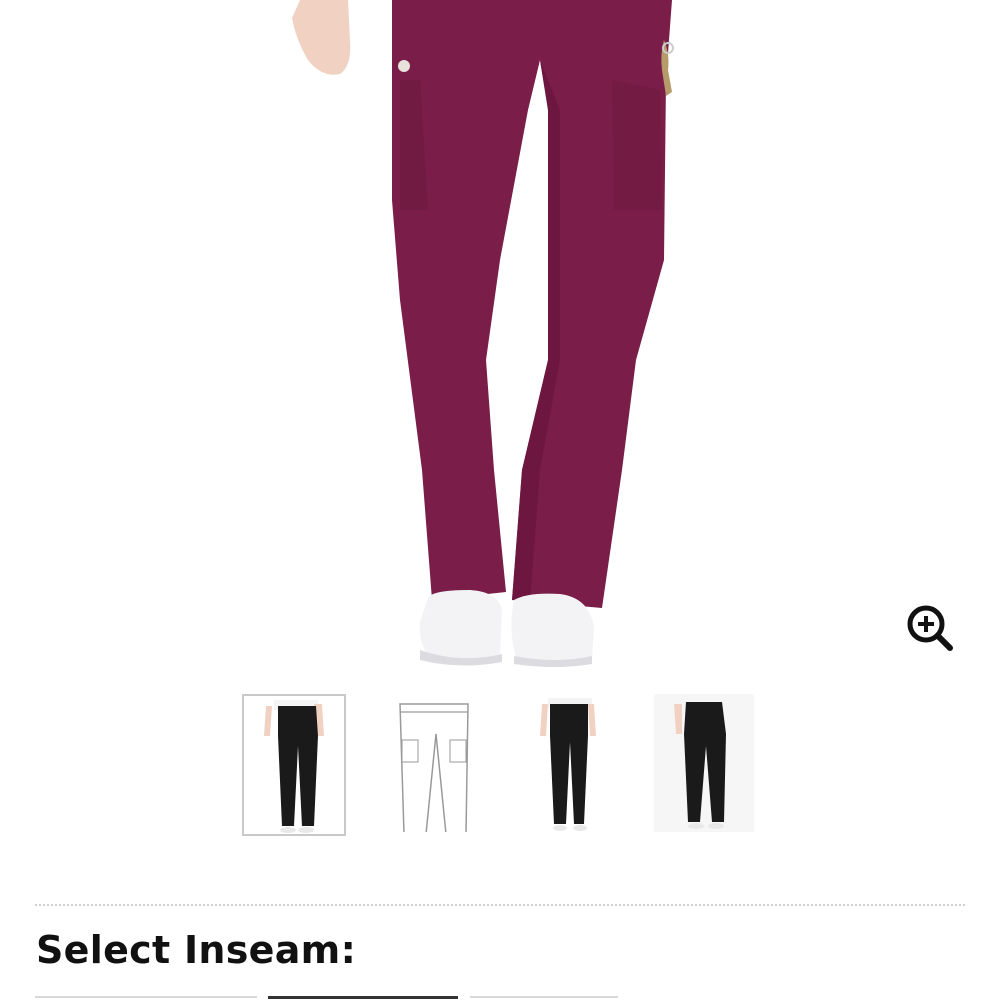  What do you see at coordinates (500, 905) in the screenshot?
I see `section-divider` at bounding box center [500, 905].